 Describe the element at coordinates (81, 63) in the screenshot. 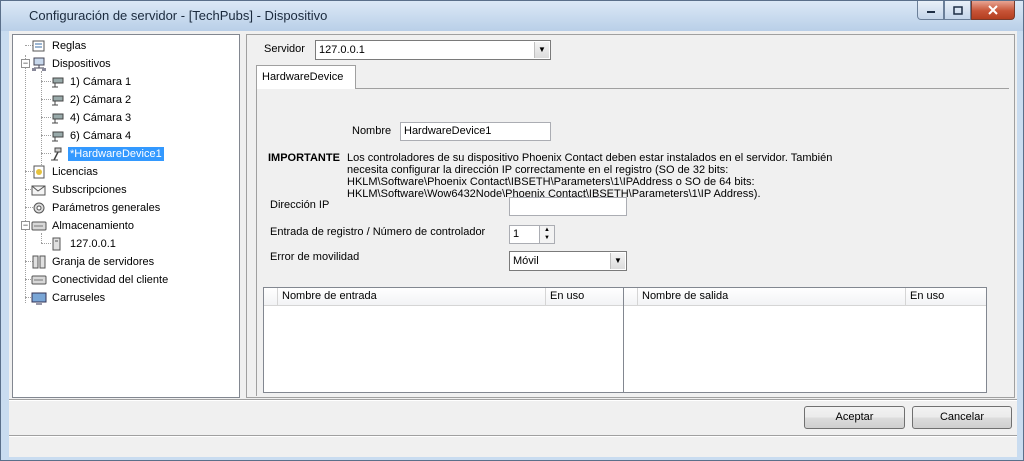

I see `tree-label: Dispositivos` at that location.